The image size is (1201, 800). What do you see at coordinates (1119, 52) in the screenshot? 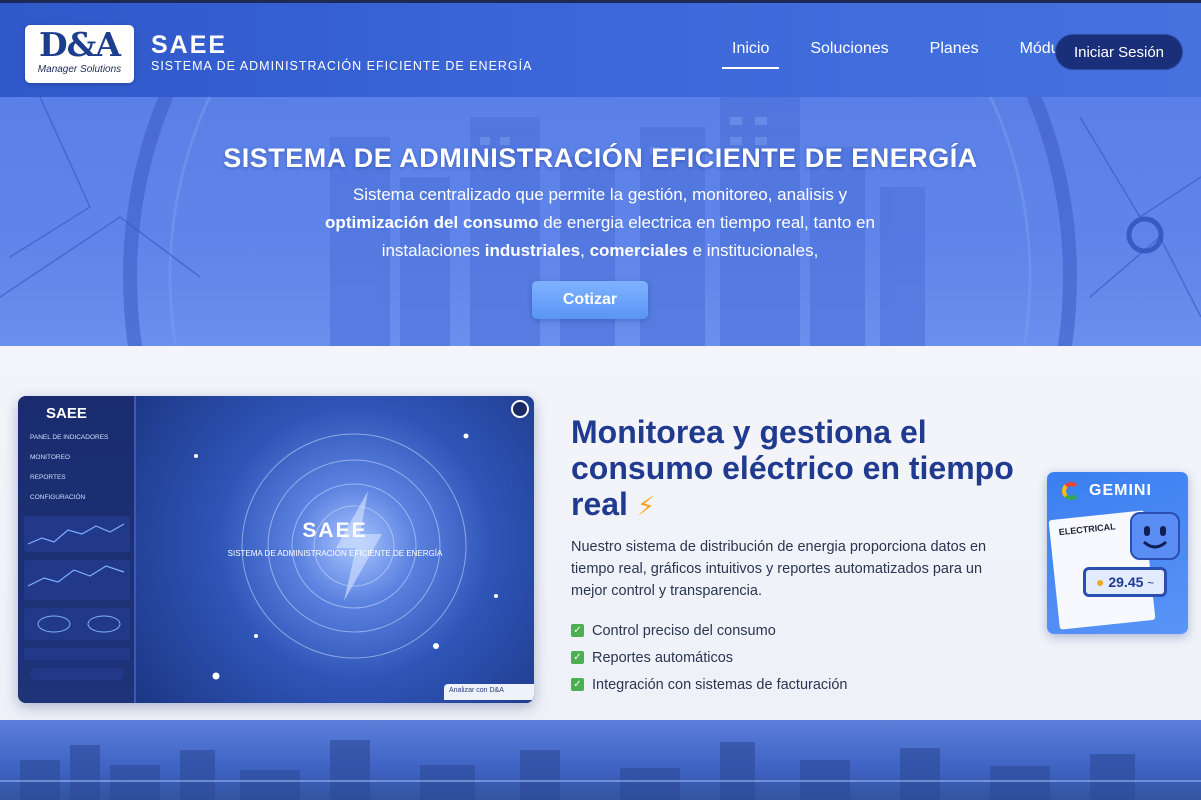
I see `login-button: Iniciar Sesión` at bounding box center [1119, 52].